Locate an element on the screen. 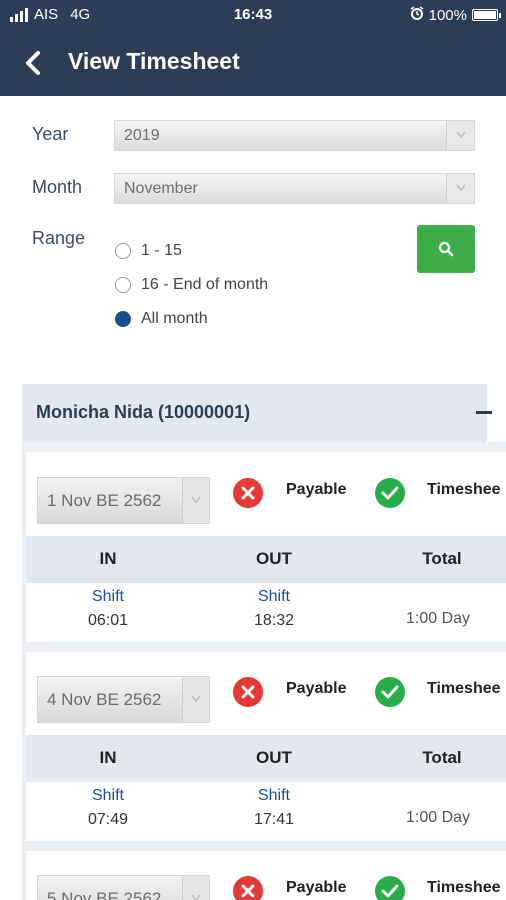  year-select: 2019 is located at coordinates (294, 135).